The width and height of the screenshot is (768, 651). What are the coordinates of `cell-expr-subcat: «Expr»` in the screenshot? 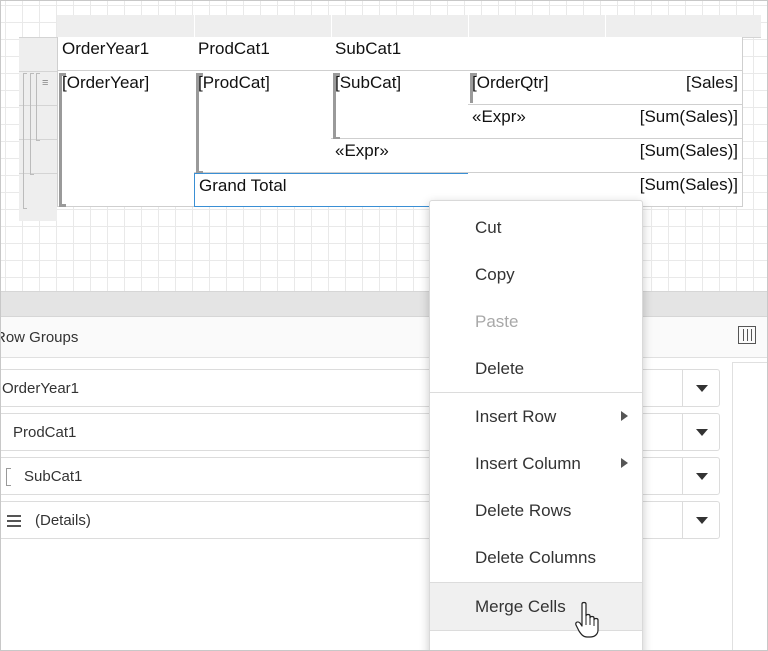 It's located at (400, 156).